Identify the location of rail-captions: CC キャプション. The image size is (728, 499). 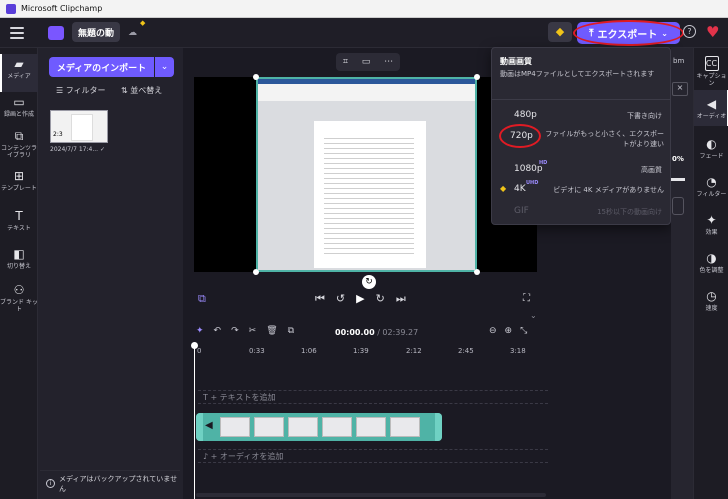
(711, 71).